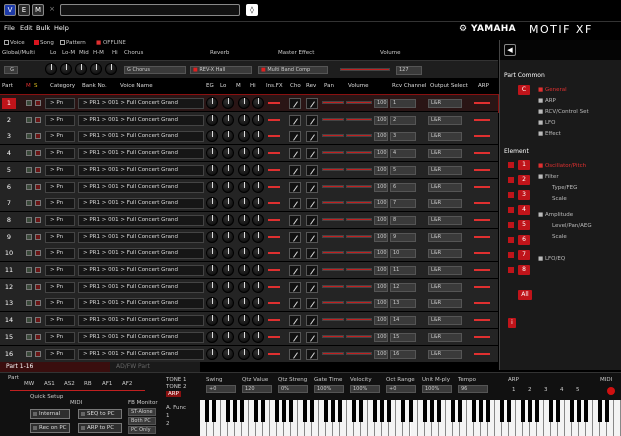  I want to click on tab-part-1-16: Part 1-16, so click(55, 367).